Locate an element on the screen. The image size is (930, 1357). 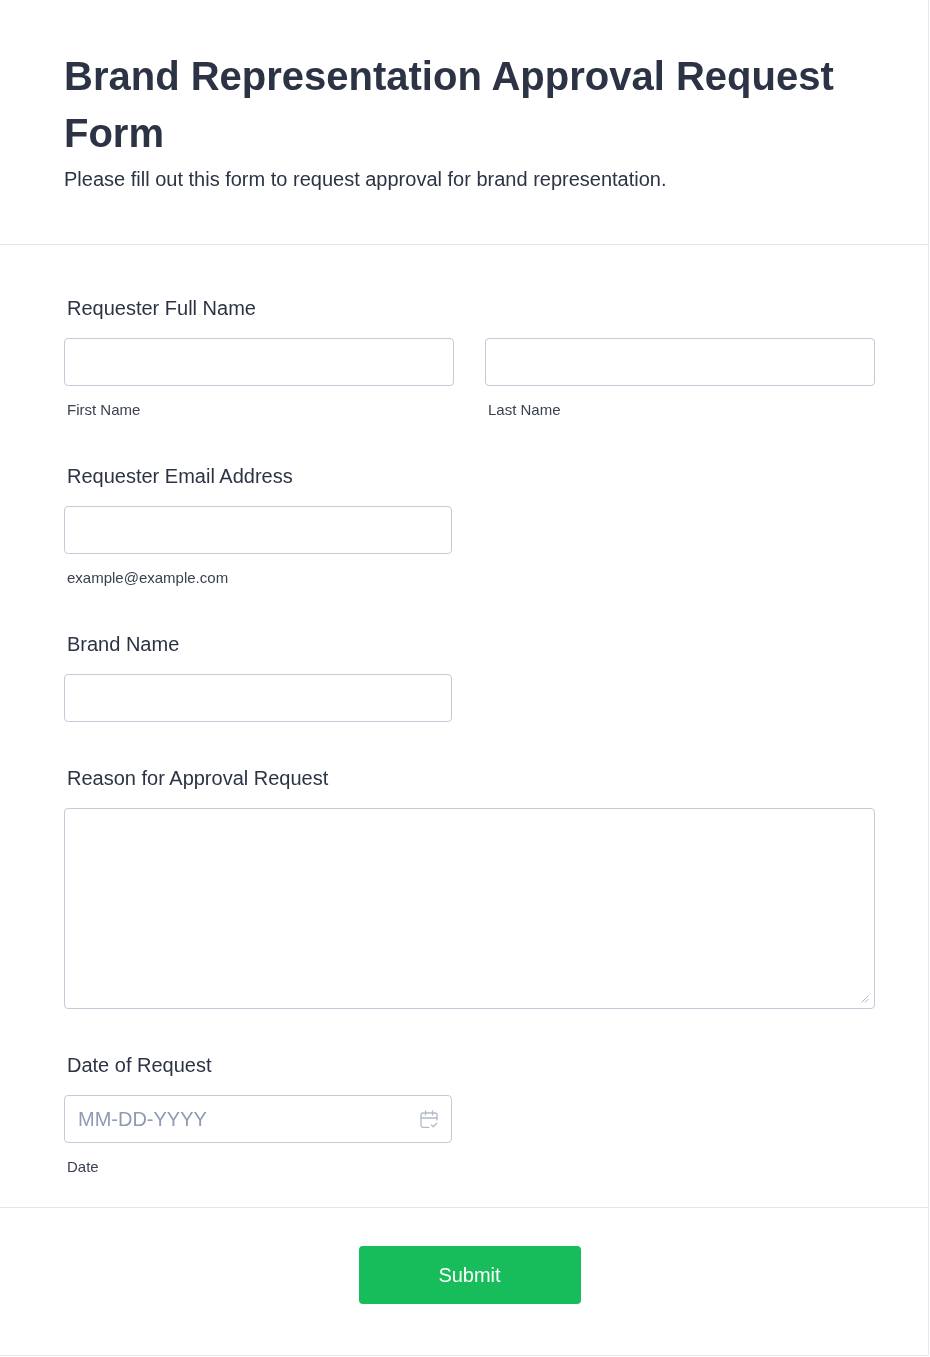
field-sublabel: Last Name is located at coordinates (524, 410).